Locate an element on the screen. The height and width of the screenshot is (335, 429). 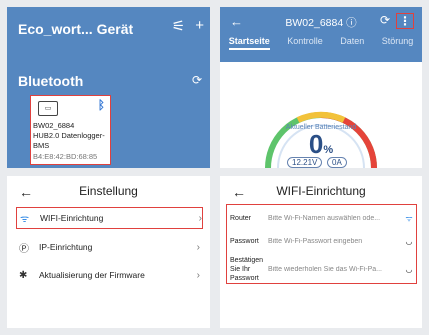
bluetooth-icon: ᛒ is located at coordinates (101, 105).